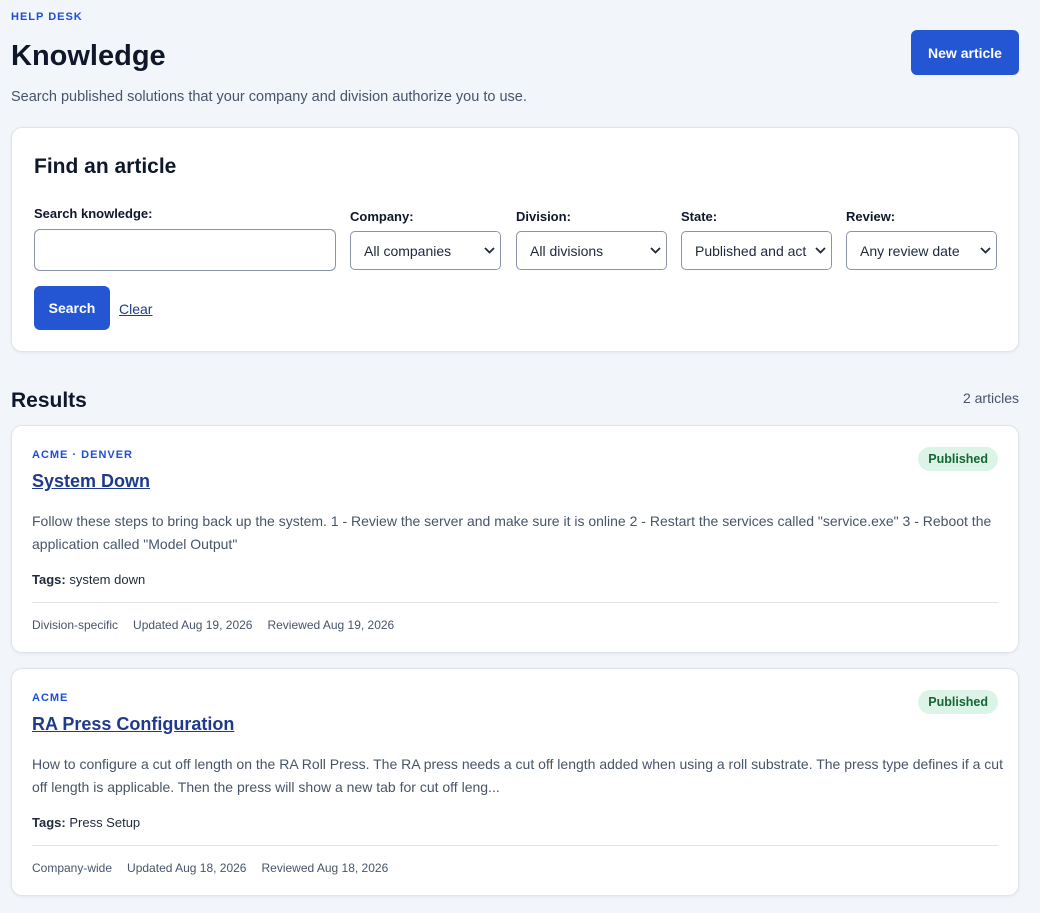  I want to click on article-updated: Updated Aug 18, 2026, so click(187, 868).